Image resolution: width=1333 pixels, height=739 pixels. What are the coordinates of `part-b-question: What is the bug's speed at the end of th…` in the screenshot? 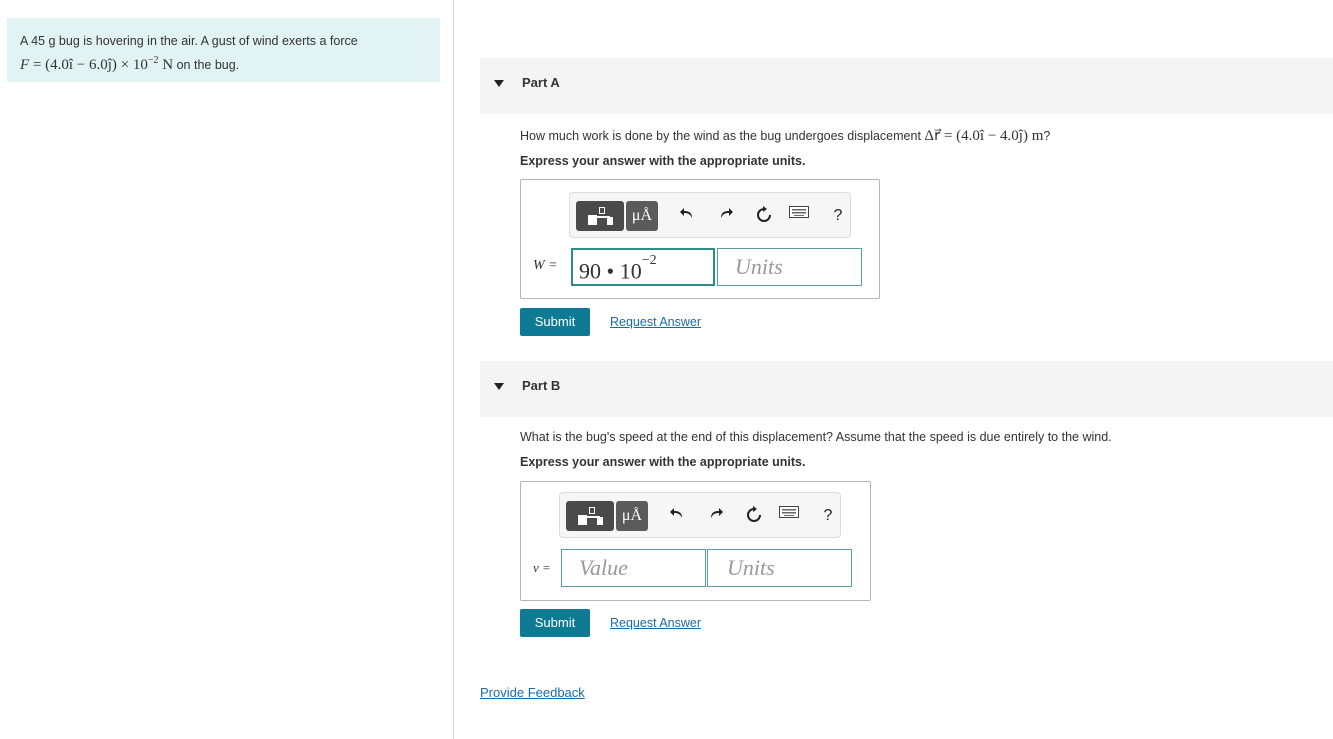 It's located at (816, 437).